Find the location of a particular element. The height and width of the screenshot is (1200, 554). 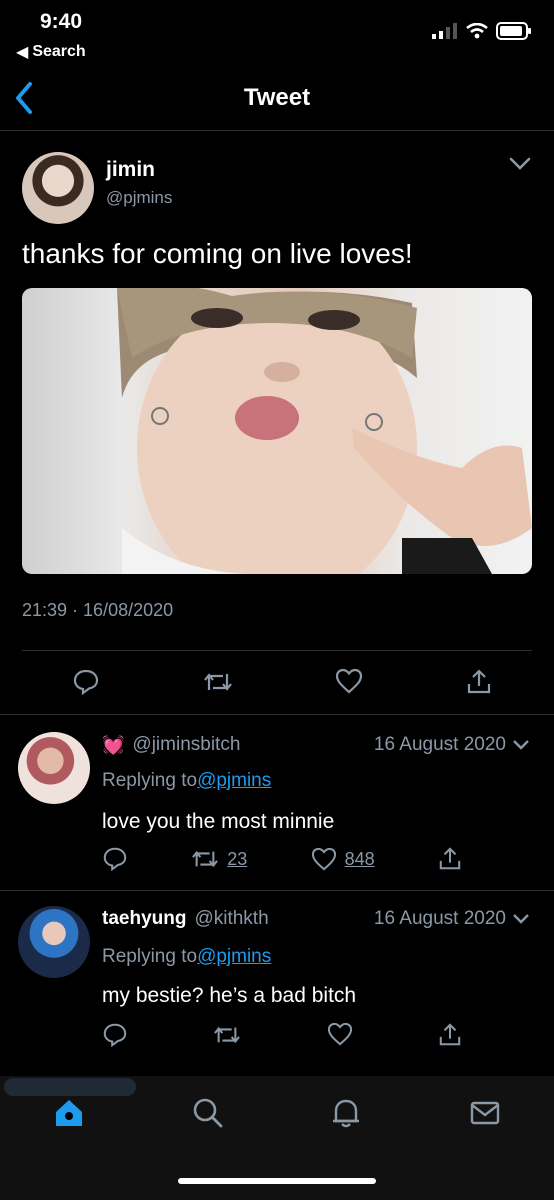

reply-button is located at coordinates (115, 859).